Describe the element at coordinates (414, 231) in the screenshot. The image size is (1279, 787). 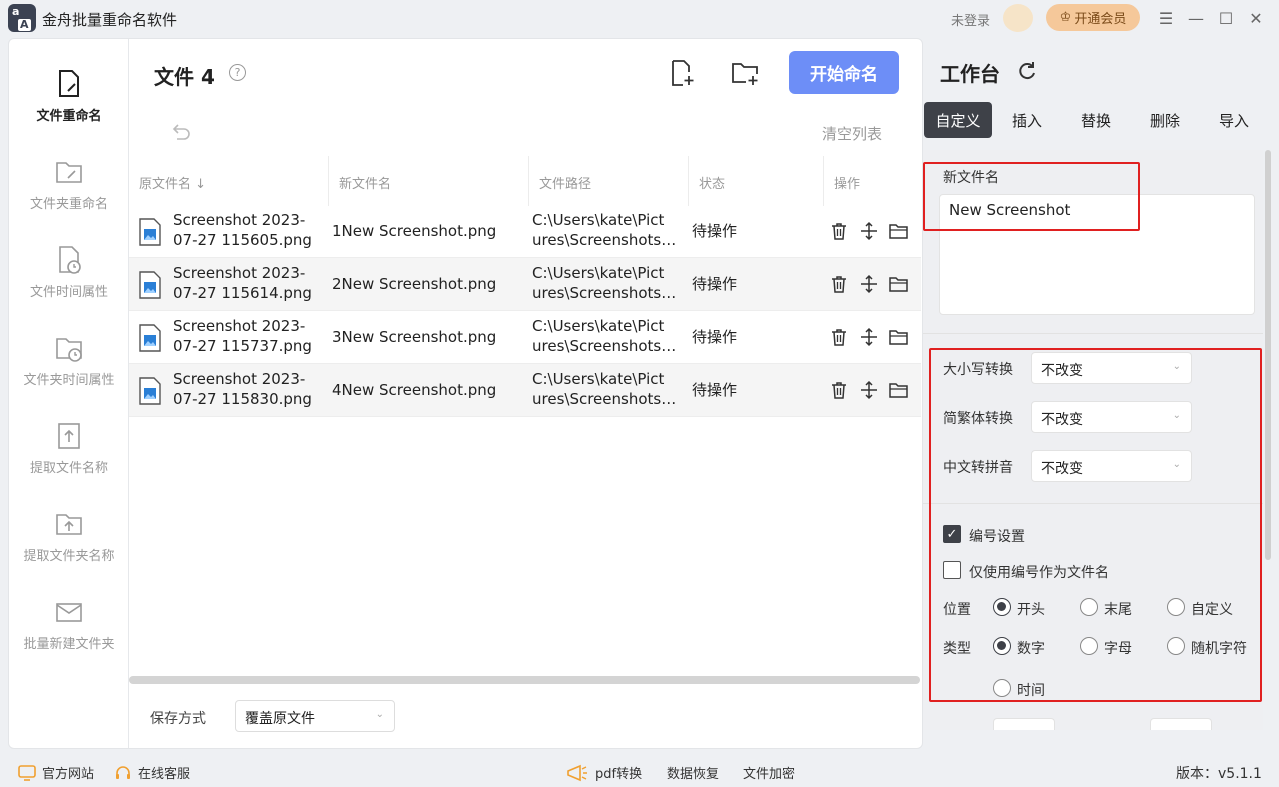
I see `new-filename: 1New Screenshot.png` at that location.